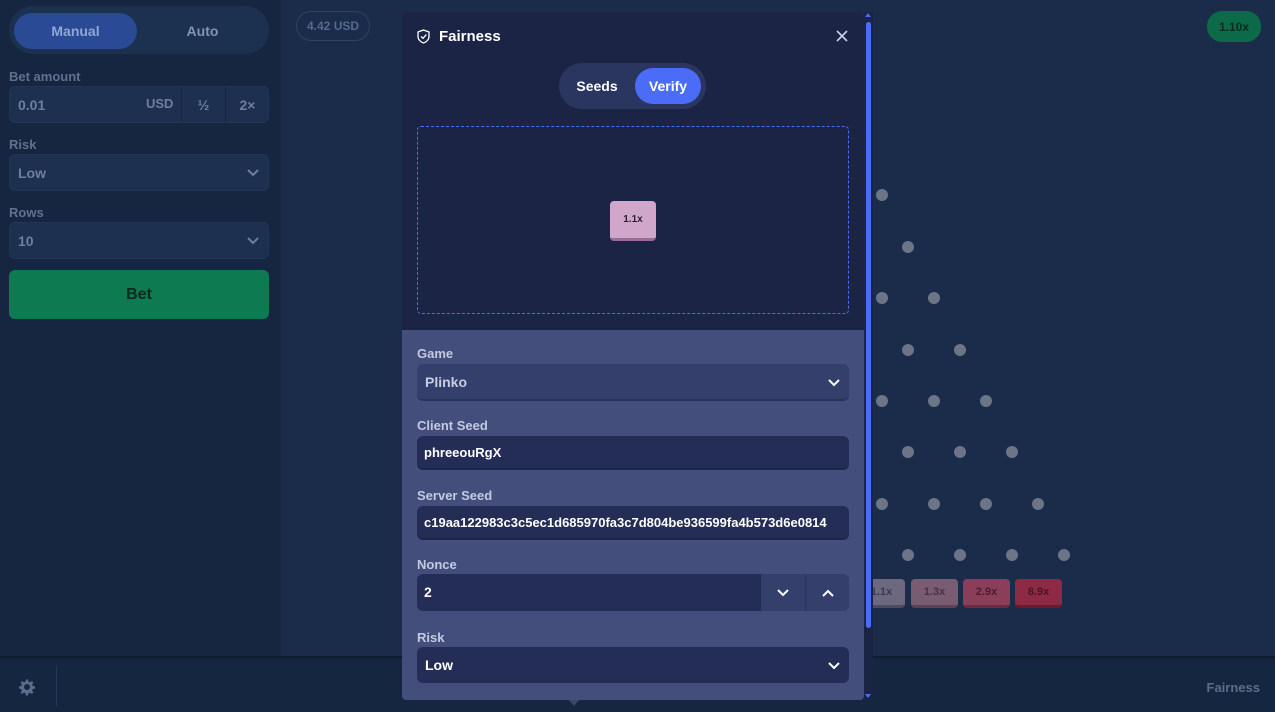 The width and height of the screenshot is (1275, 712). I want to click on last-multiplier-badge: 1.10x, so click(1234, 26).